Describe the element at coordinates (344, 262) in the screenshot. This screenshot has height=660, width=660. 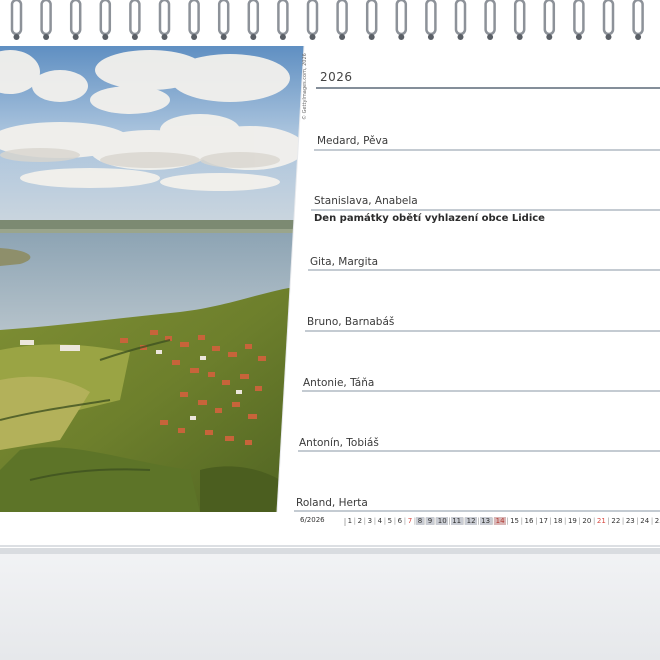
I see `nameday-row-3: Gita, Margita` at that location.